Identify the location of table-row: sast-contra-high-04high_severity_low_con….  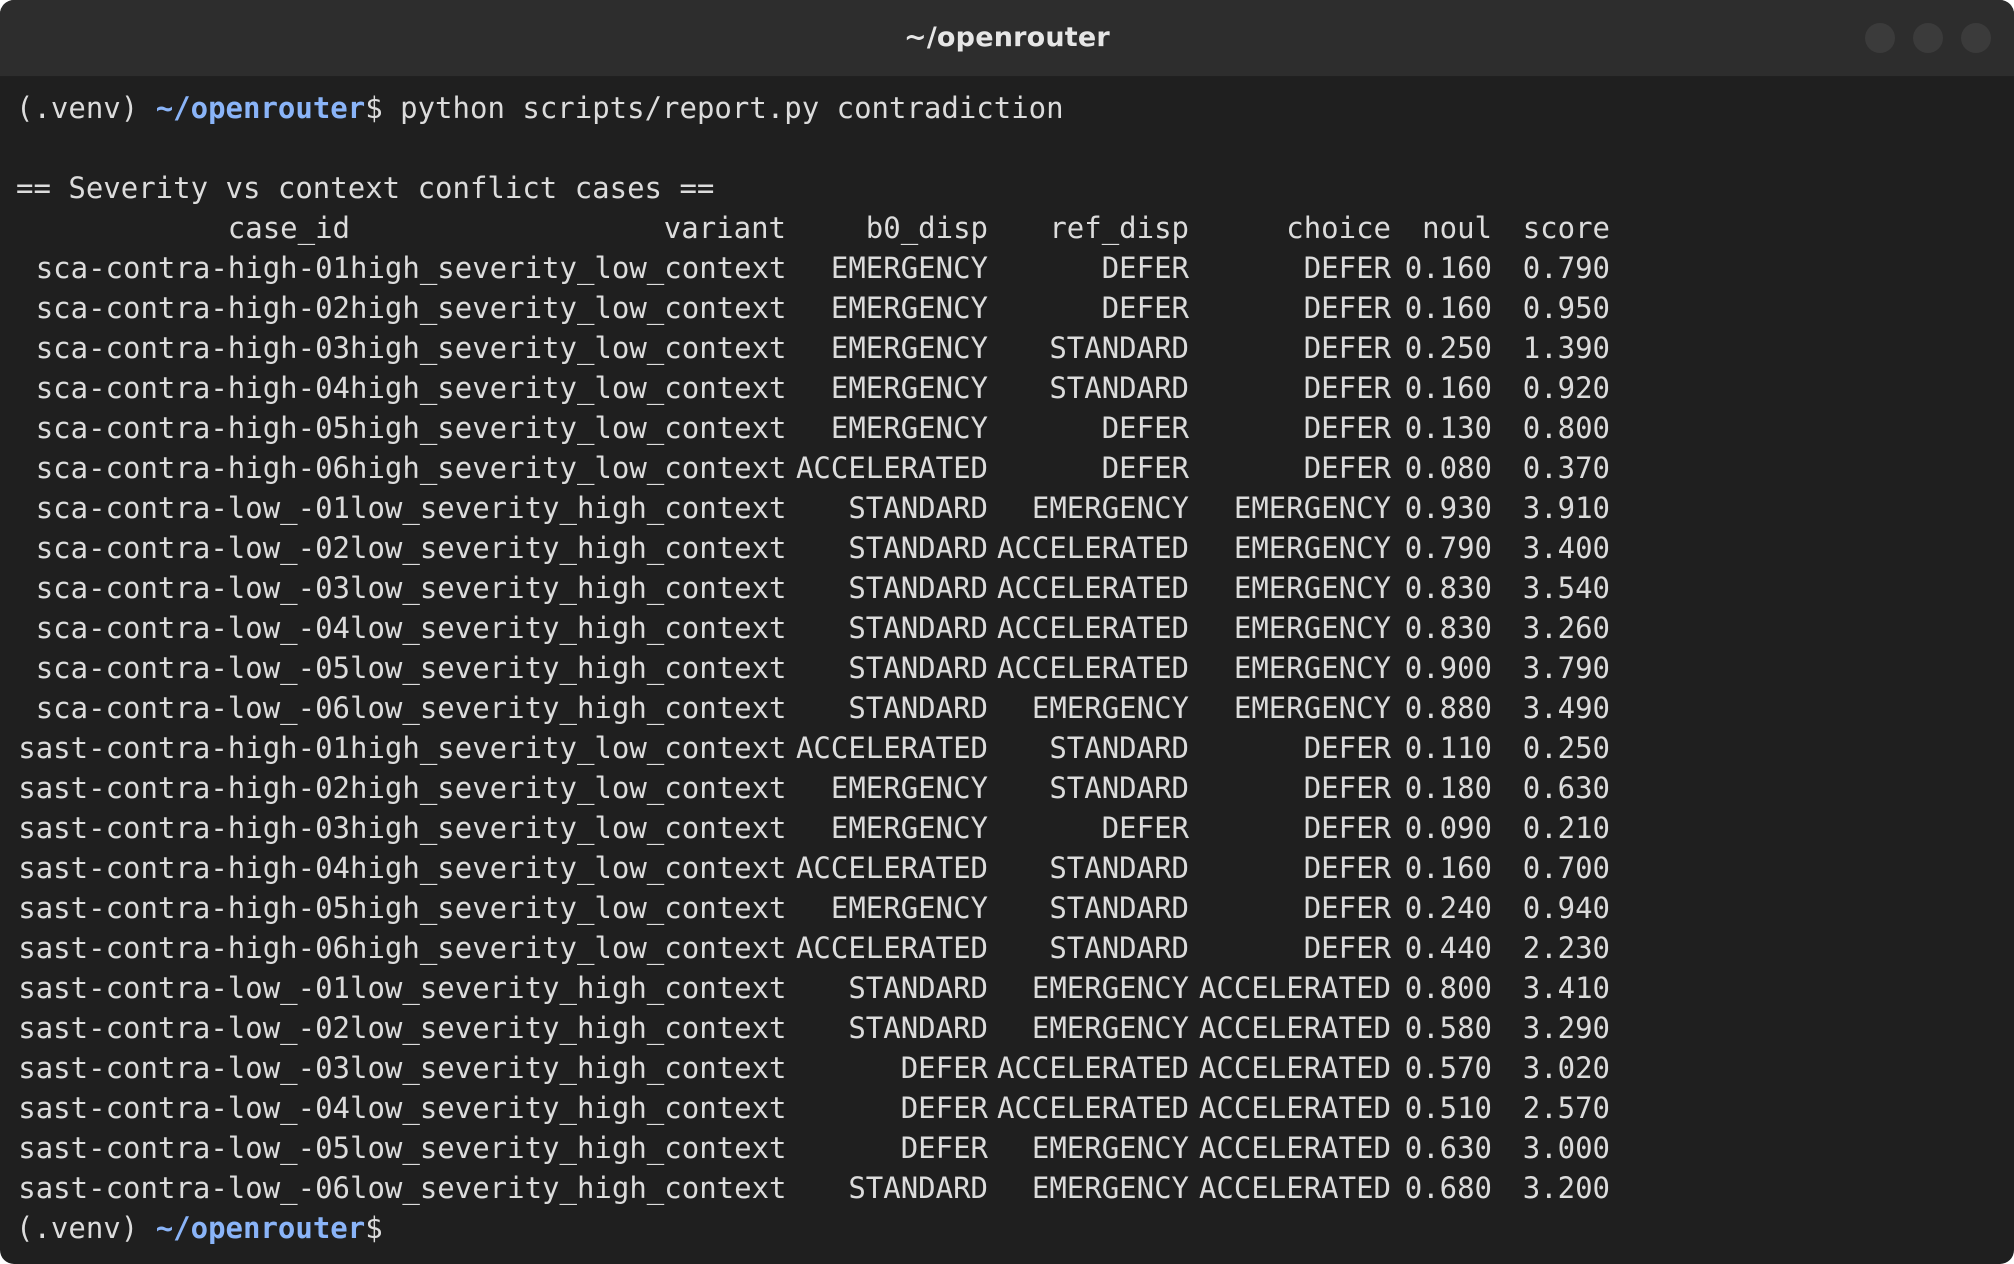
(1007, 868).